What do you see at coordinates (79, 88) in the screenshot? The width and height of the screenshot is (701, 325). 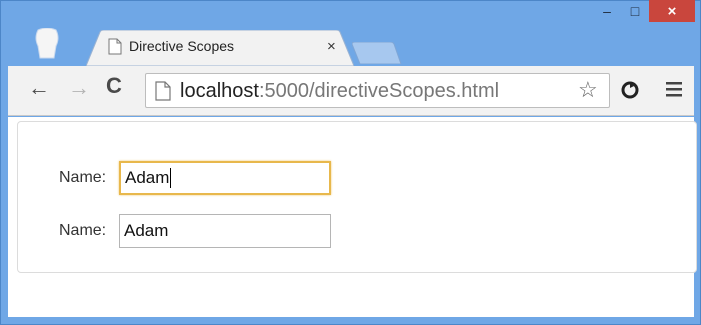 I see `forward-button: →` at bounding box center [79, 88].